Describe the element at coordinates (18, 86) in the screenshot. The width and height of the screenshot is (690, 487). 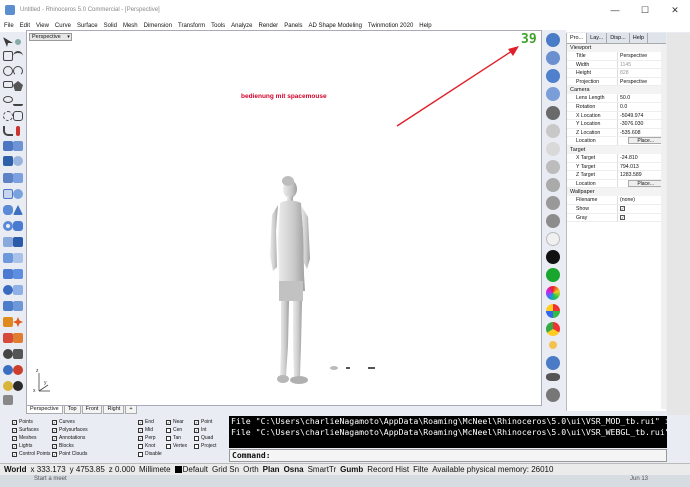
I see `polygon-icon` at that location.